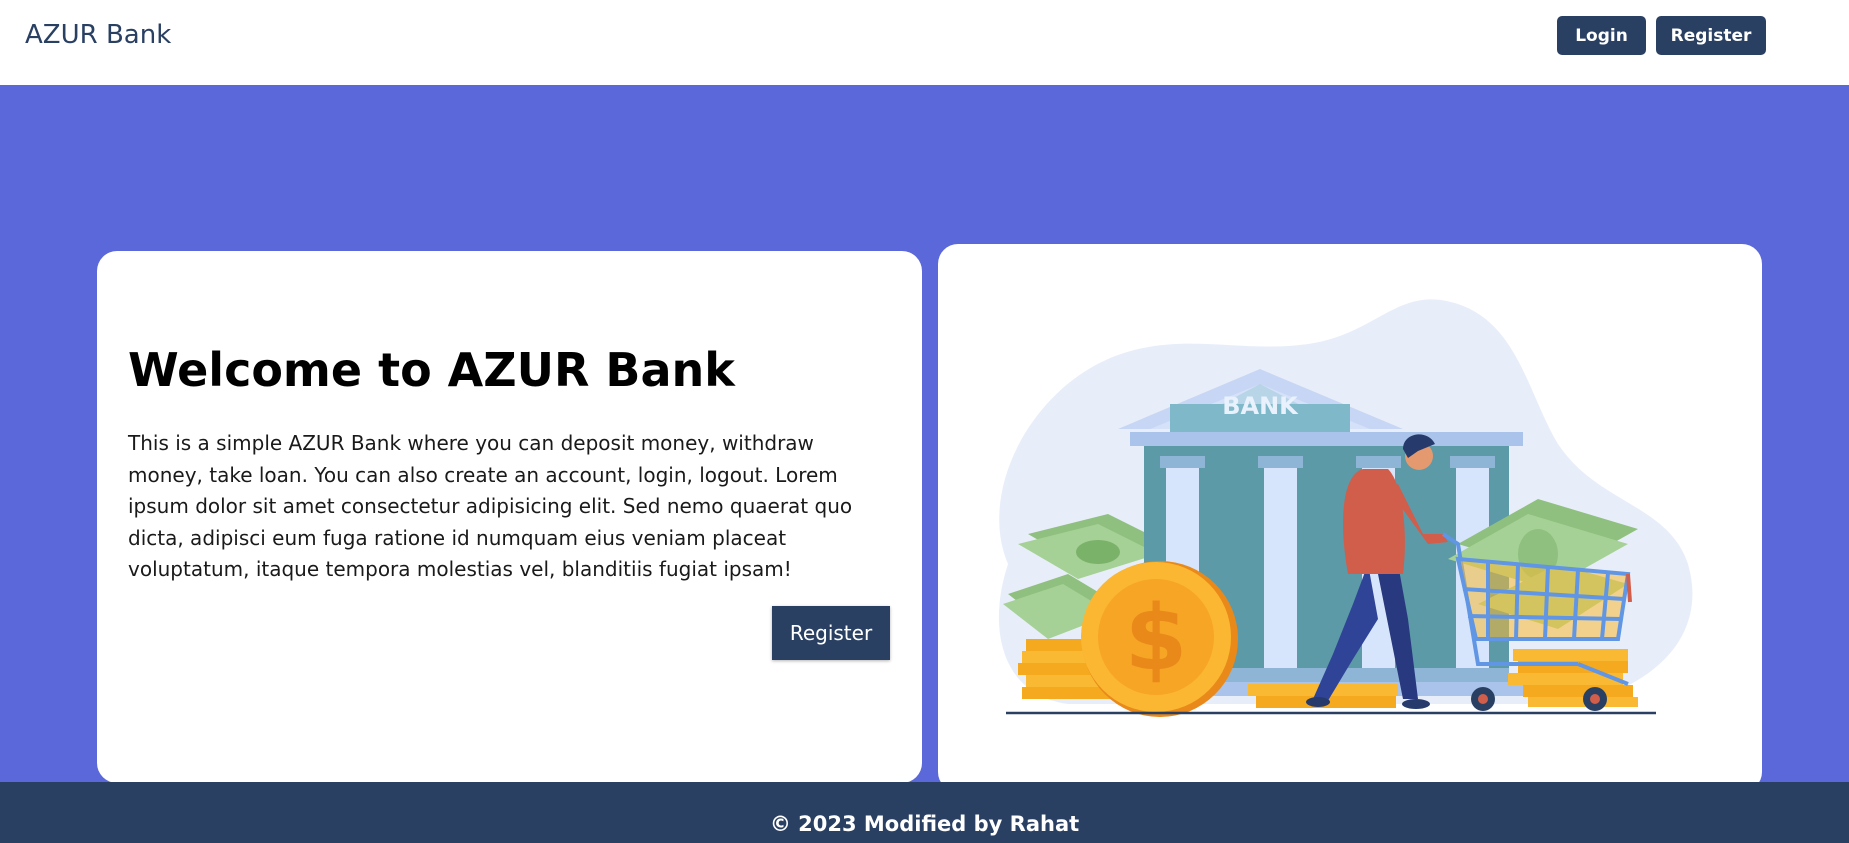  I want to click on bank-sign-text: BANK, so click(1260, 406).